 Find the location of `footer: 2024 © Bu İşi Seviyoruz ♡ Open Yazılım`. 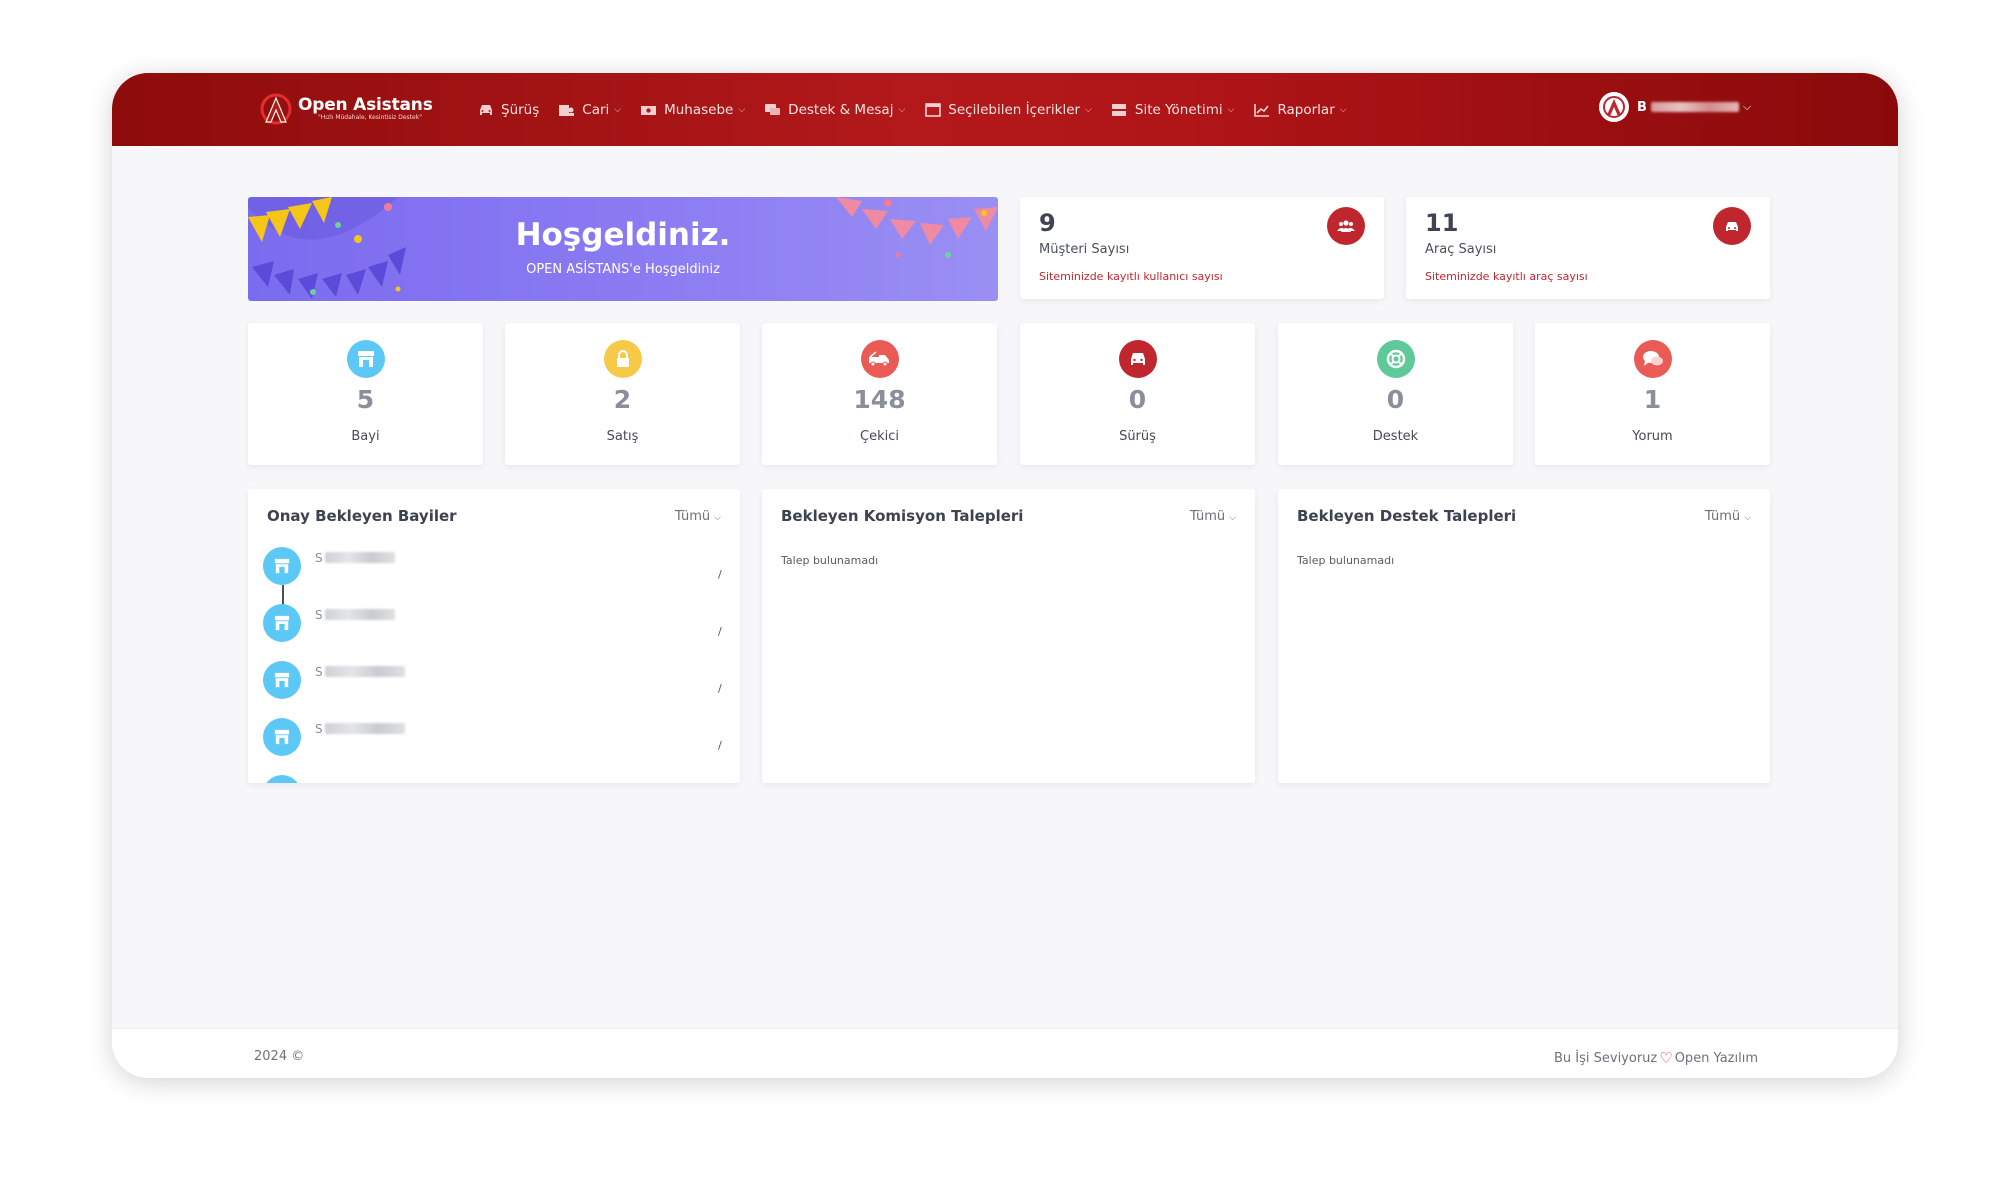

footer: 2024 © Bu İşi Seviyoruz ♡ Open Yazılım is located at coordinates (1005, 1053).